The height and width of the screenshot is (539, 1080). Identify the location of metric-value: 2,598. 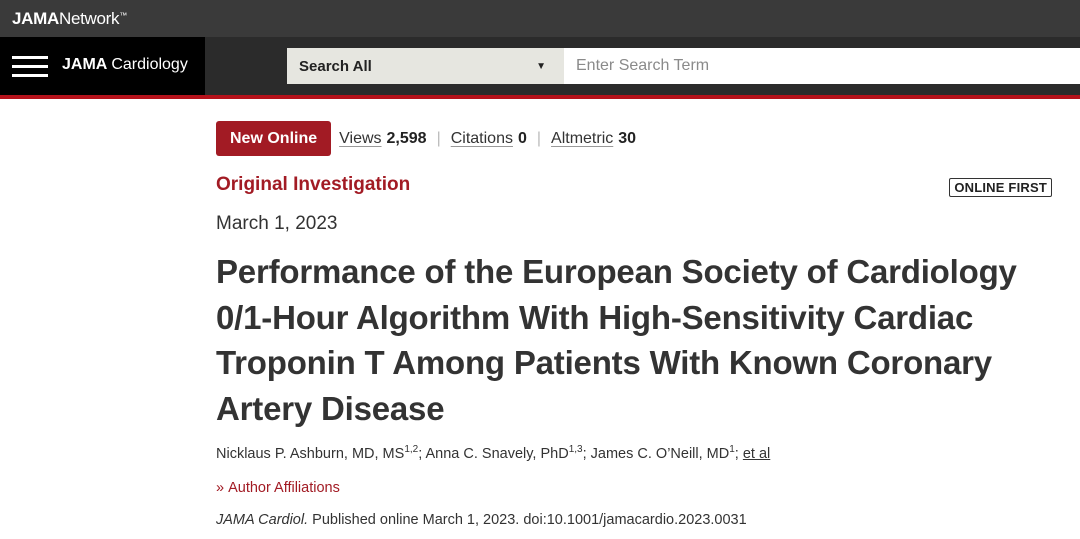
(406, 138).